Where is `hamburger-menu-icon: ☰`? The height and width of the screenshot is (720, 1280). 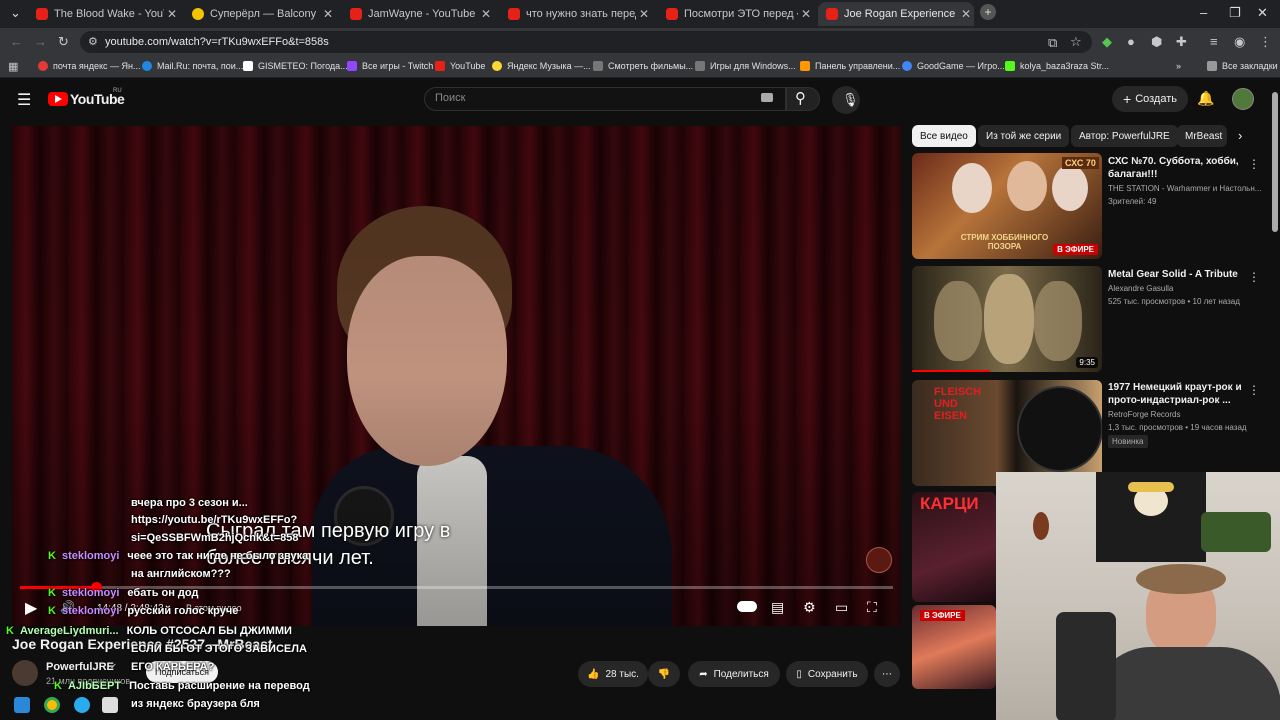 hamburger-menu-icon: ☰ is located at coordinates (24, 100).